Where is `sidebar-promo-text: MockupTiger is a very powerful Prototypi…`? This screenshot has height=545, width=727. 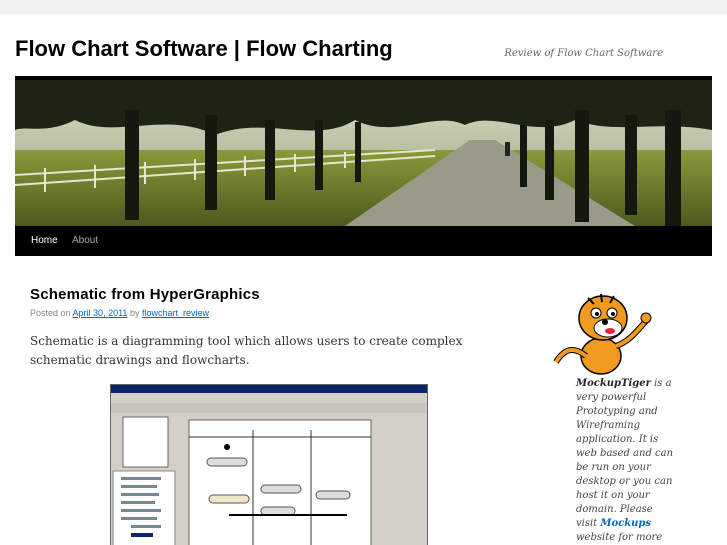
sidebar-promo-text: MockupTiger is a very powerful Prototypi… is located at coordinates (626, 461).